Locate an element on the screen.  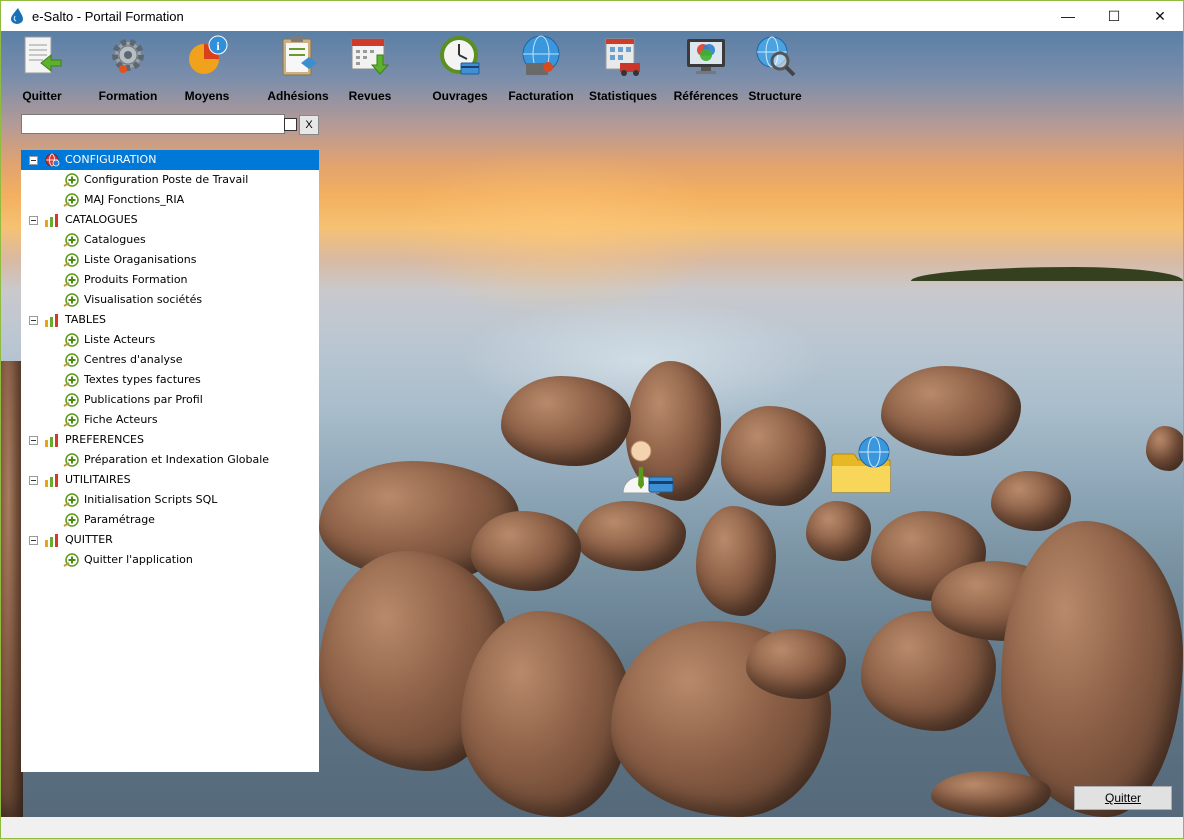
tree-item: Liste Acteurs is located at coordinates (170, 340).